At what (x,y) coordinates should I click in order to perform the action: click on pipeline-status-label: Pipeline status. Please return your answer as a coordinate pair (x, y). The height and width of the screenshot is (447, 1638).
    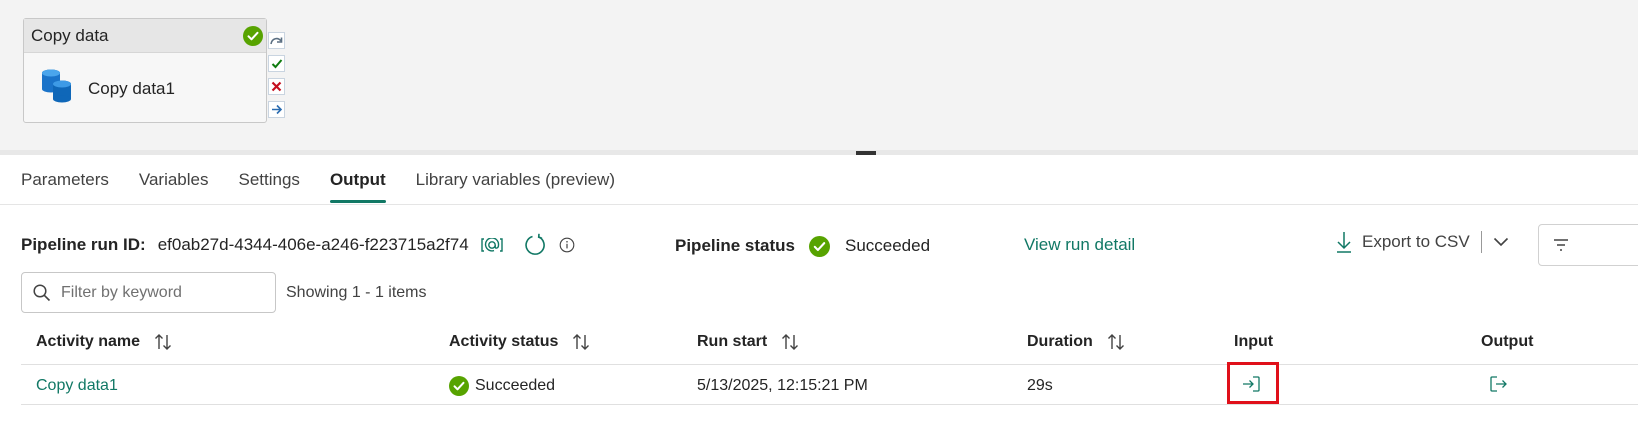
    Looking at the image, I should click on (735, 245).